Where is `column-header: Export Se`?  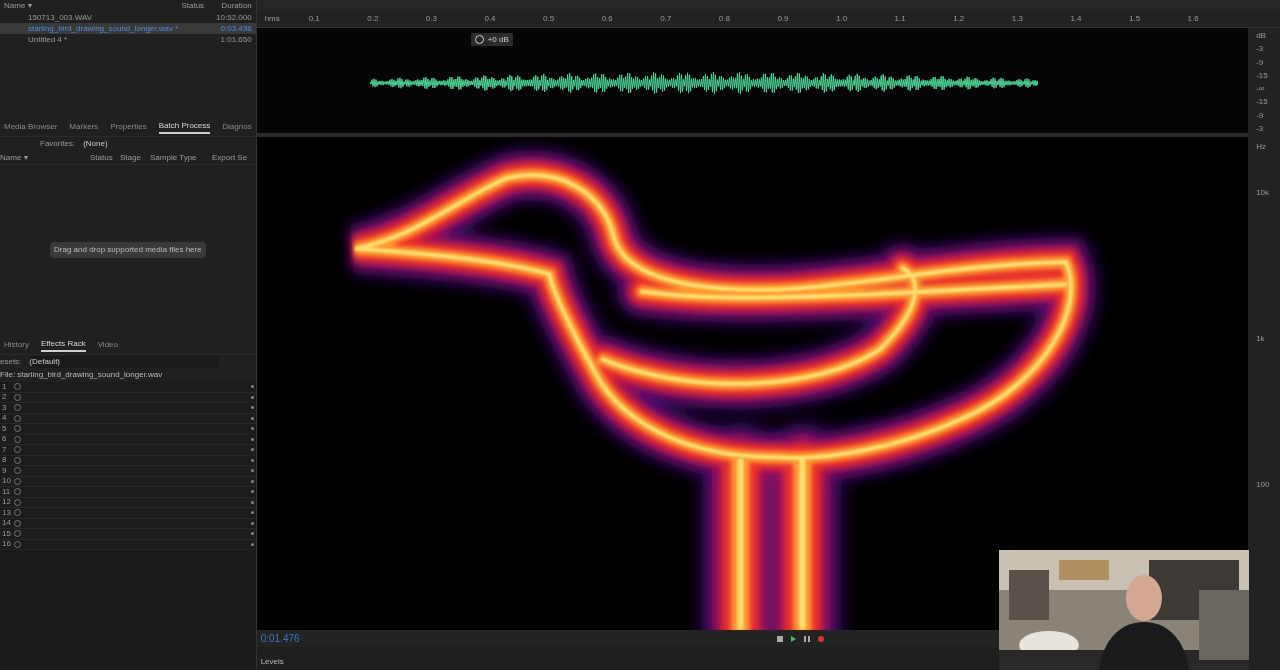 column-header: Export Se is located at coordinates (230, 157).